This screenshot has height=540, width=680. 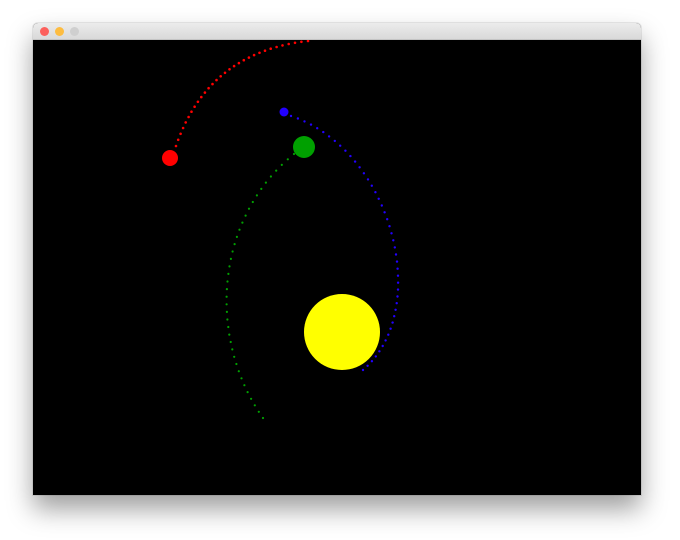 What do you see at coordinates (337, 31) in the screenshot?
I see `title-bar` at bounding box center [337, 31].